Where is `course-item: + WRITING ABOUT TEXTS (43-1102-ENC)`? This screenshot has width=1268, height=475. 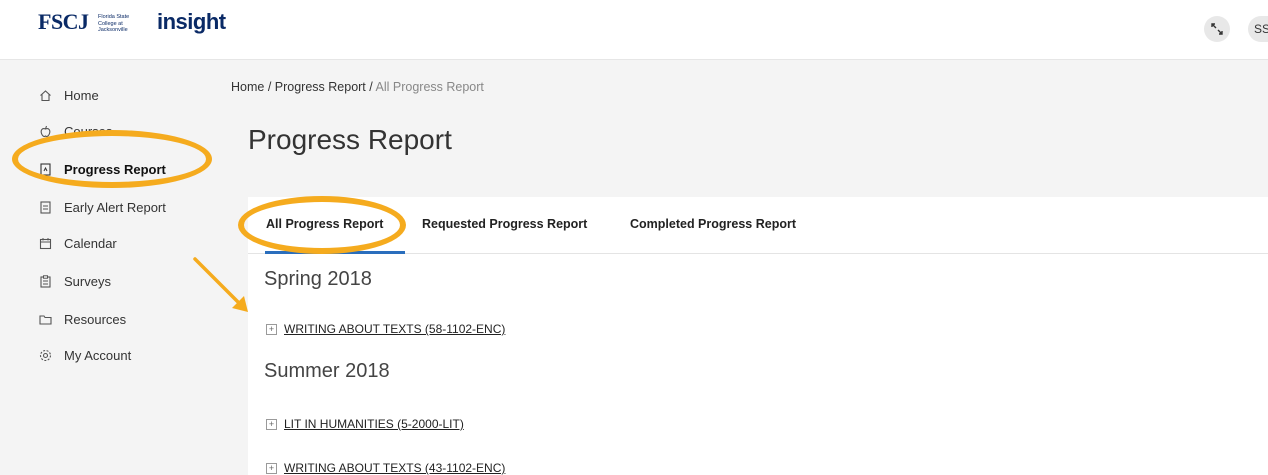 course-item: + WRITING ABOUT TEXTS (43-1102-ENC) is located at coordinates (385, 468).